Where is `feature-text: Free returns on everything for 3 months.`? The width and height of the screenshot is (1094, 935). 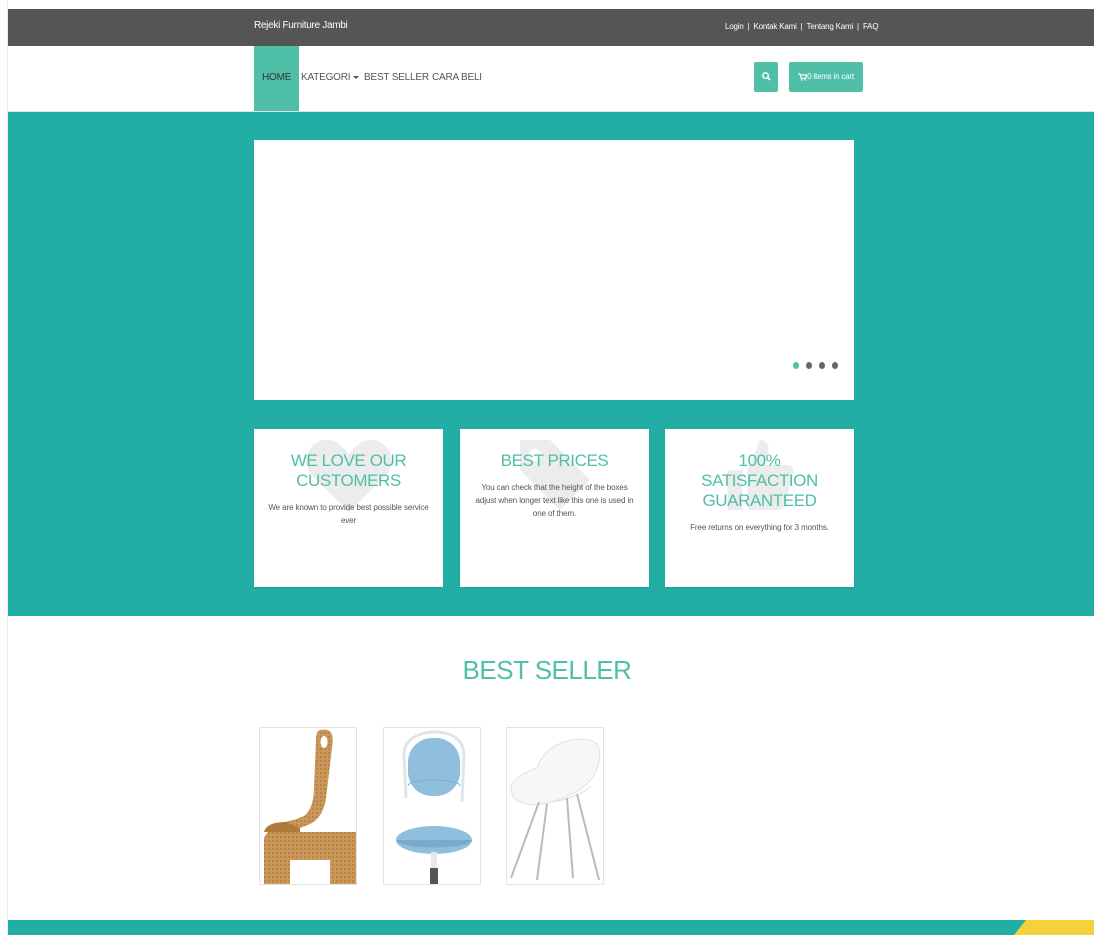
feature-text: Free returns on everything for 3 months. is located at coordinates (759, 527).